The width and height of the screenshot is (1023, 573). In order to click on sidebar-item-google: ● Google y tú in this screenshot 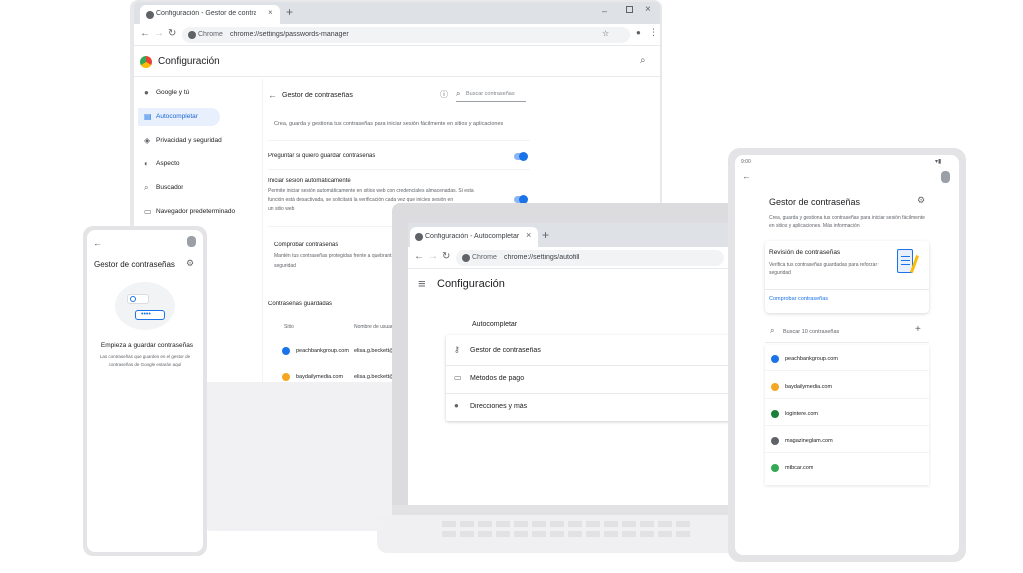, I will do `click(198, 93)`.